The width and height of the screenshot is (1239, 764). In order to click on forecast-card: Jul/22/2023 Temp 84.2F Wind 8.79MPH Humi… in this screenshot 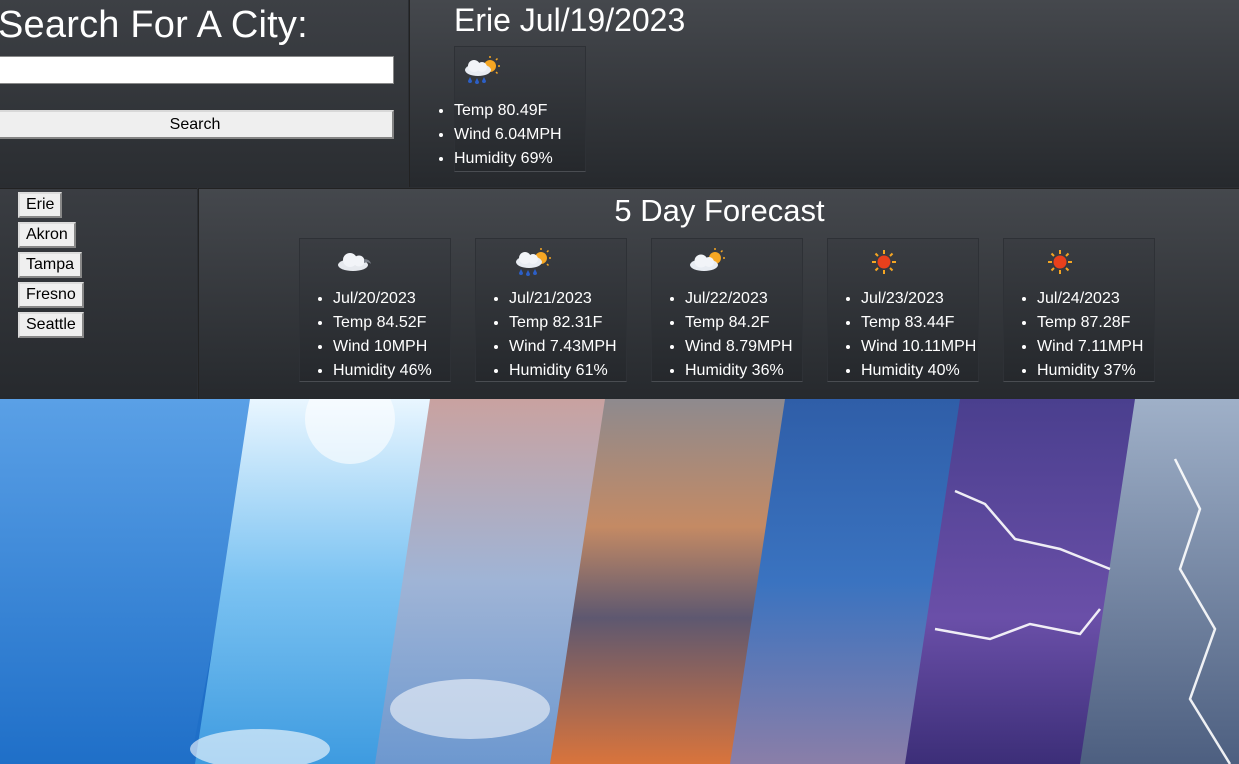, I will do `click(727, 310)`.